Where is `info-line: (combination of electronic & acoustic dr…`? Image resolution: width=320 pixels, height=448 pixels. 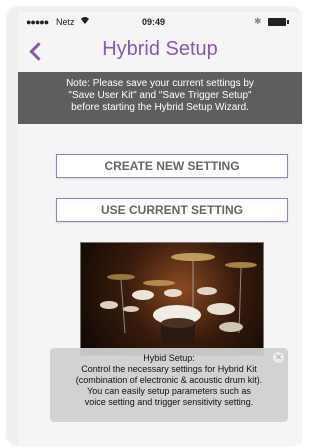 info-line: (combination of electronic & acoustic dr… is located at coordinates (169, 380).